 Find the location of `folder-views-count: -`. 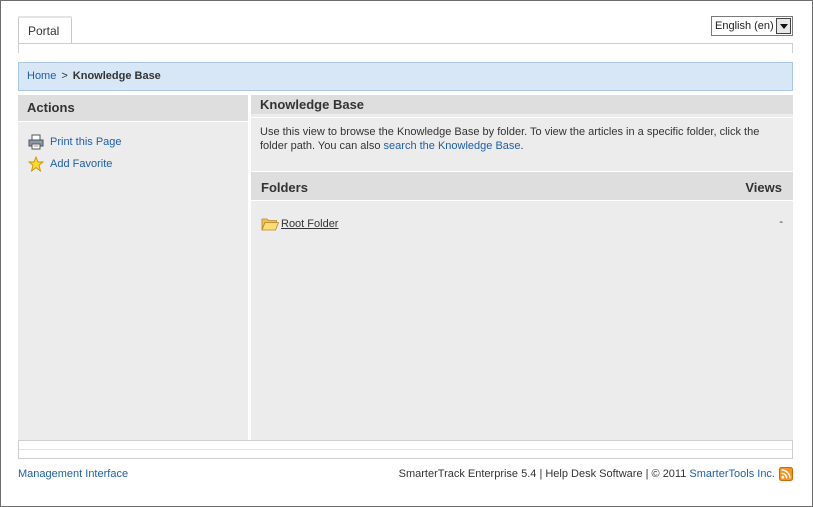

folder-views-count: - is located at coordinates (781, 222).